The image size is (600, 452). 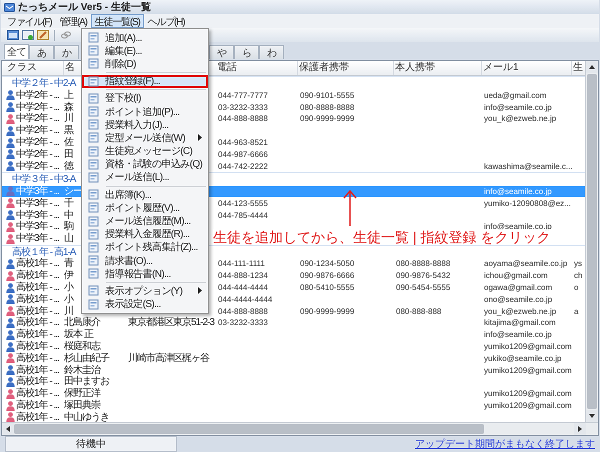 What do you see at coordinates (168, 358) in the screenshot?
I see `table-cell: 川崎市高津区梶ヶ谷` at bounding box center [168, 358].